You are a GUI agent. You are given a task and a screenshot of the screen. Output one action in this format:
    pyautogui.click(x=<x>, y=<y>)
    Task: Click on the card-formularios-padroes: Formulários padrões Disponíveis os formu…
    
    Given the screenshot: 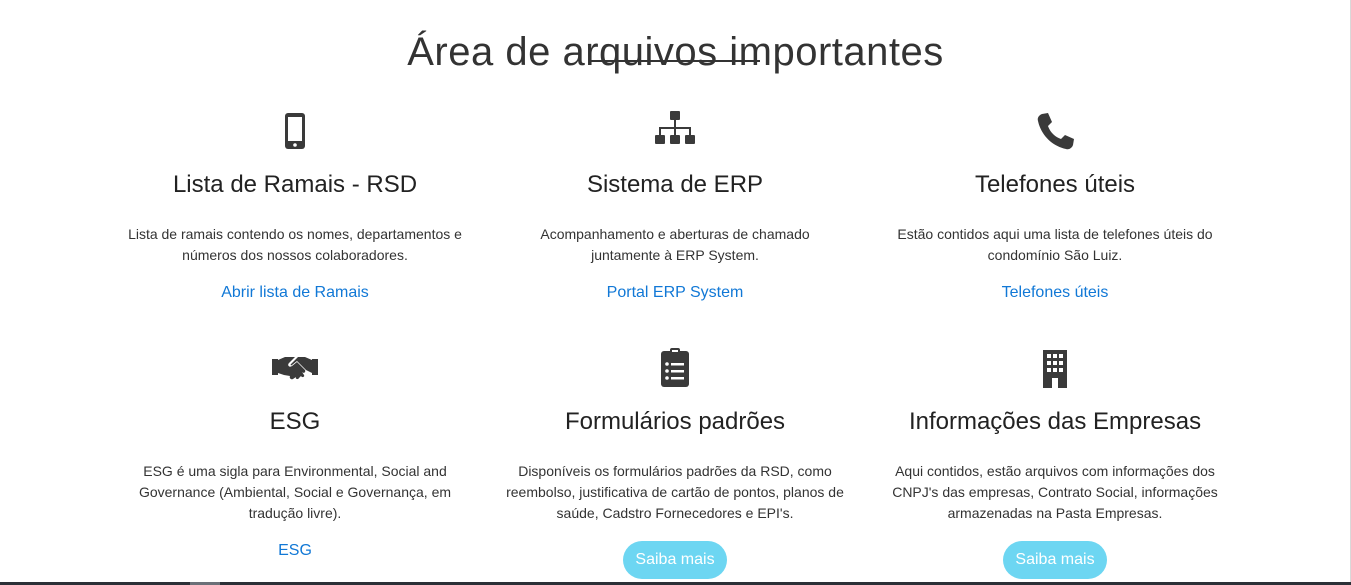 What is the action you would take?
    pyautogui.click(x=675, y=462)
    